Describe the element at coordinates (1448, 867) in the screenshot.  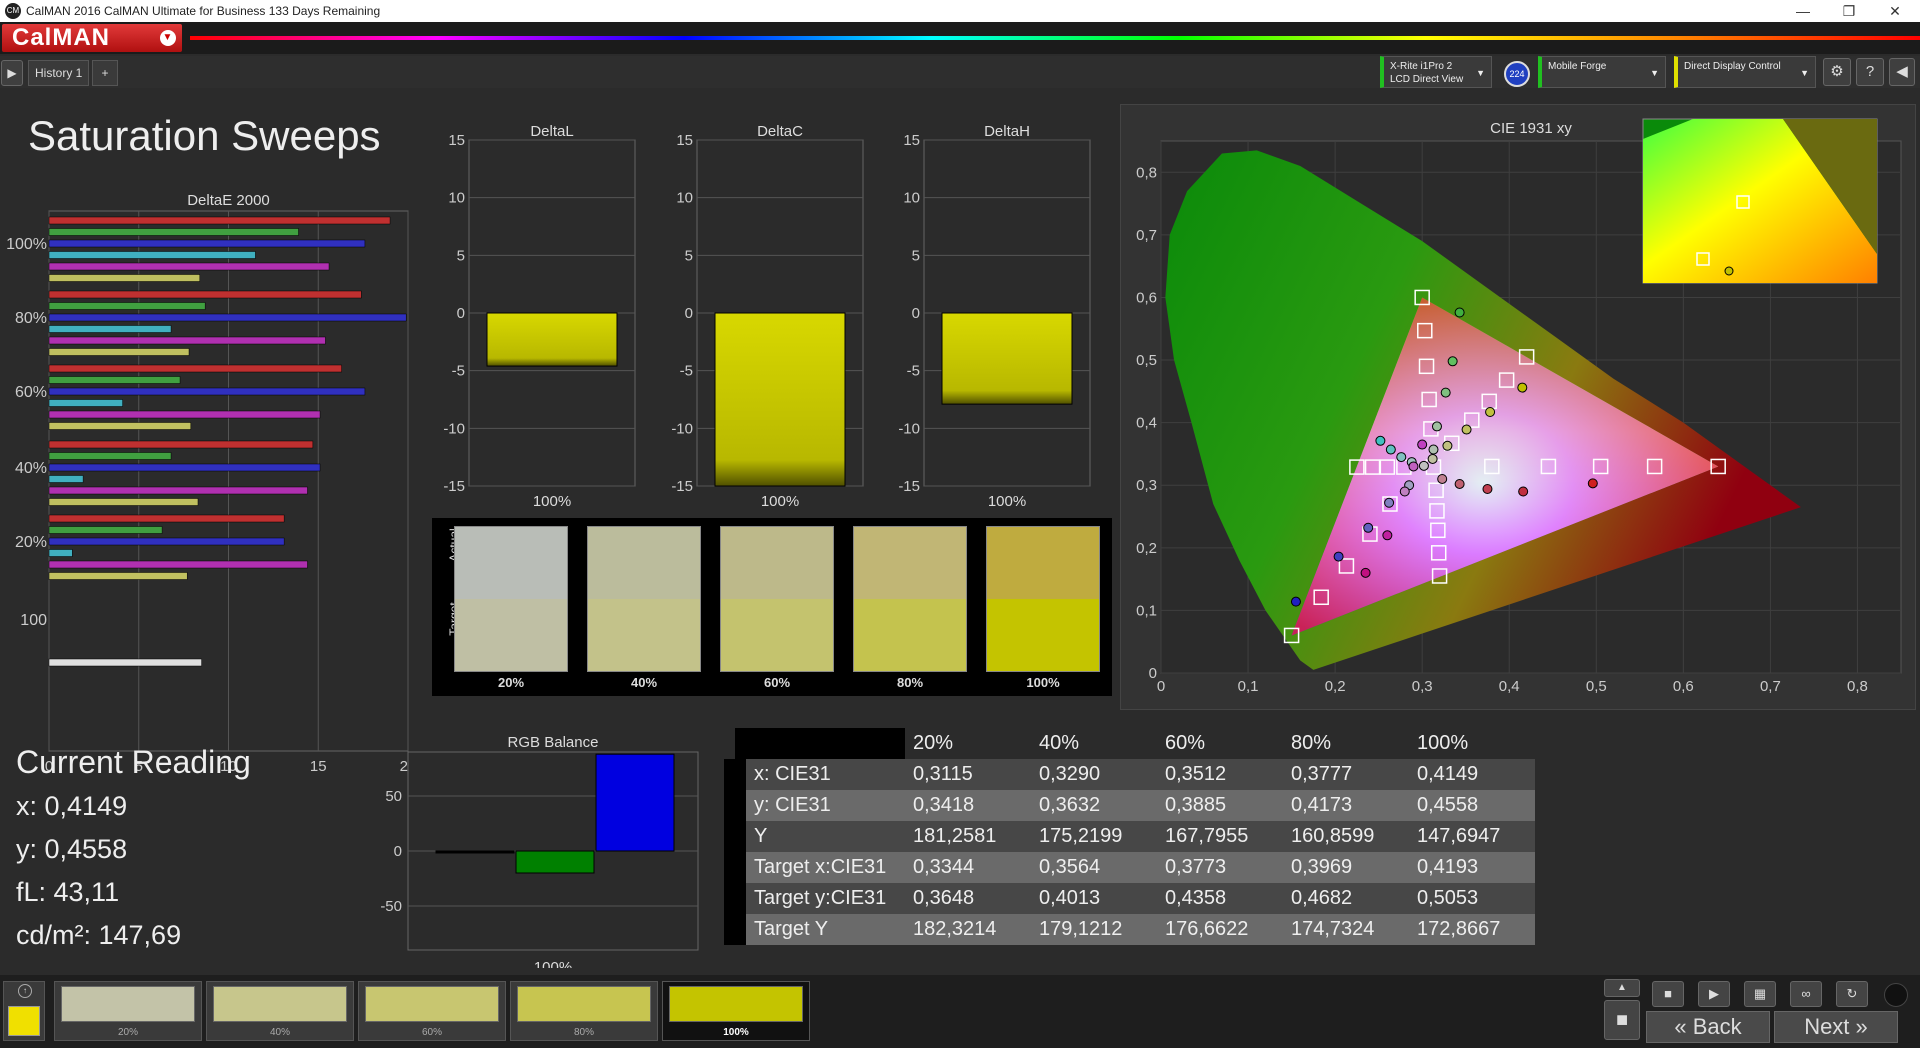
I see `table-cell: 0,4193` at that location.